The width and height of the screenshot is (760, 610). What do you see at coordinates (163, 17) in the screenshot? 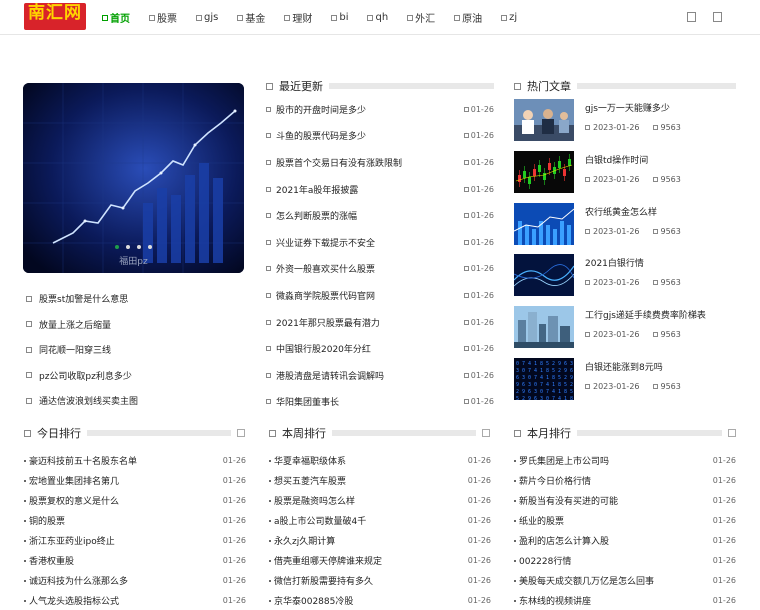
I see `nav-item-1: 股票` at bounding box center [163, 17].